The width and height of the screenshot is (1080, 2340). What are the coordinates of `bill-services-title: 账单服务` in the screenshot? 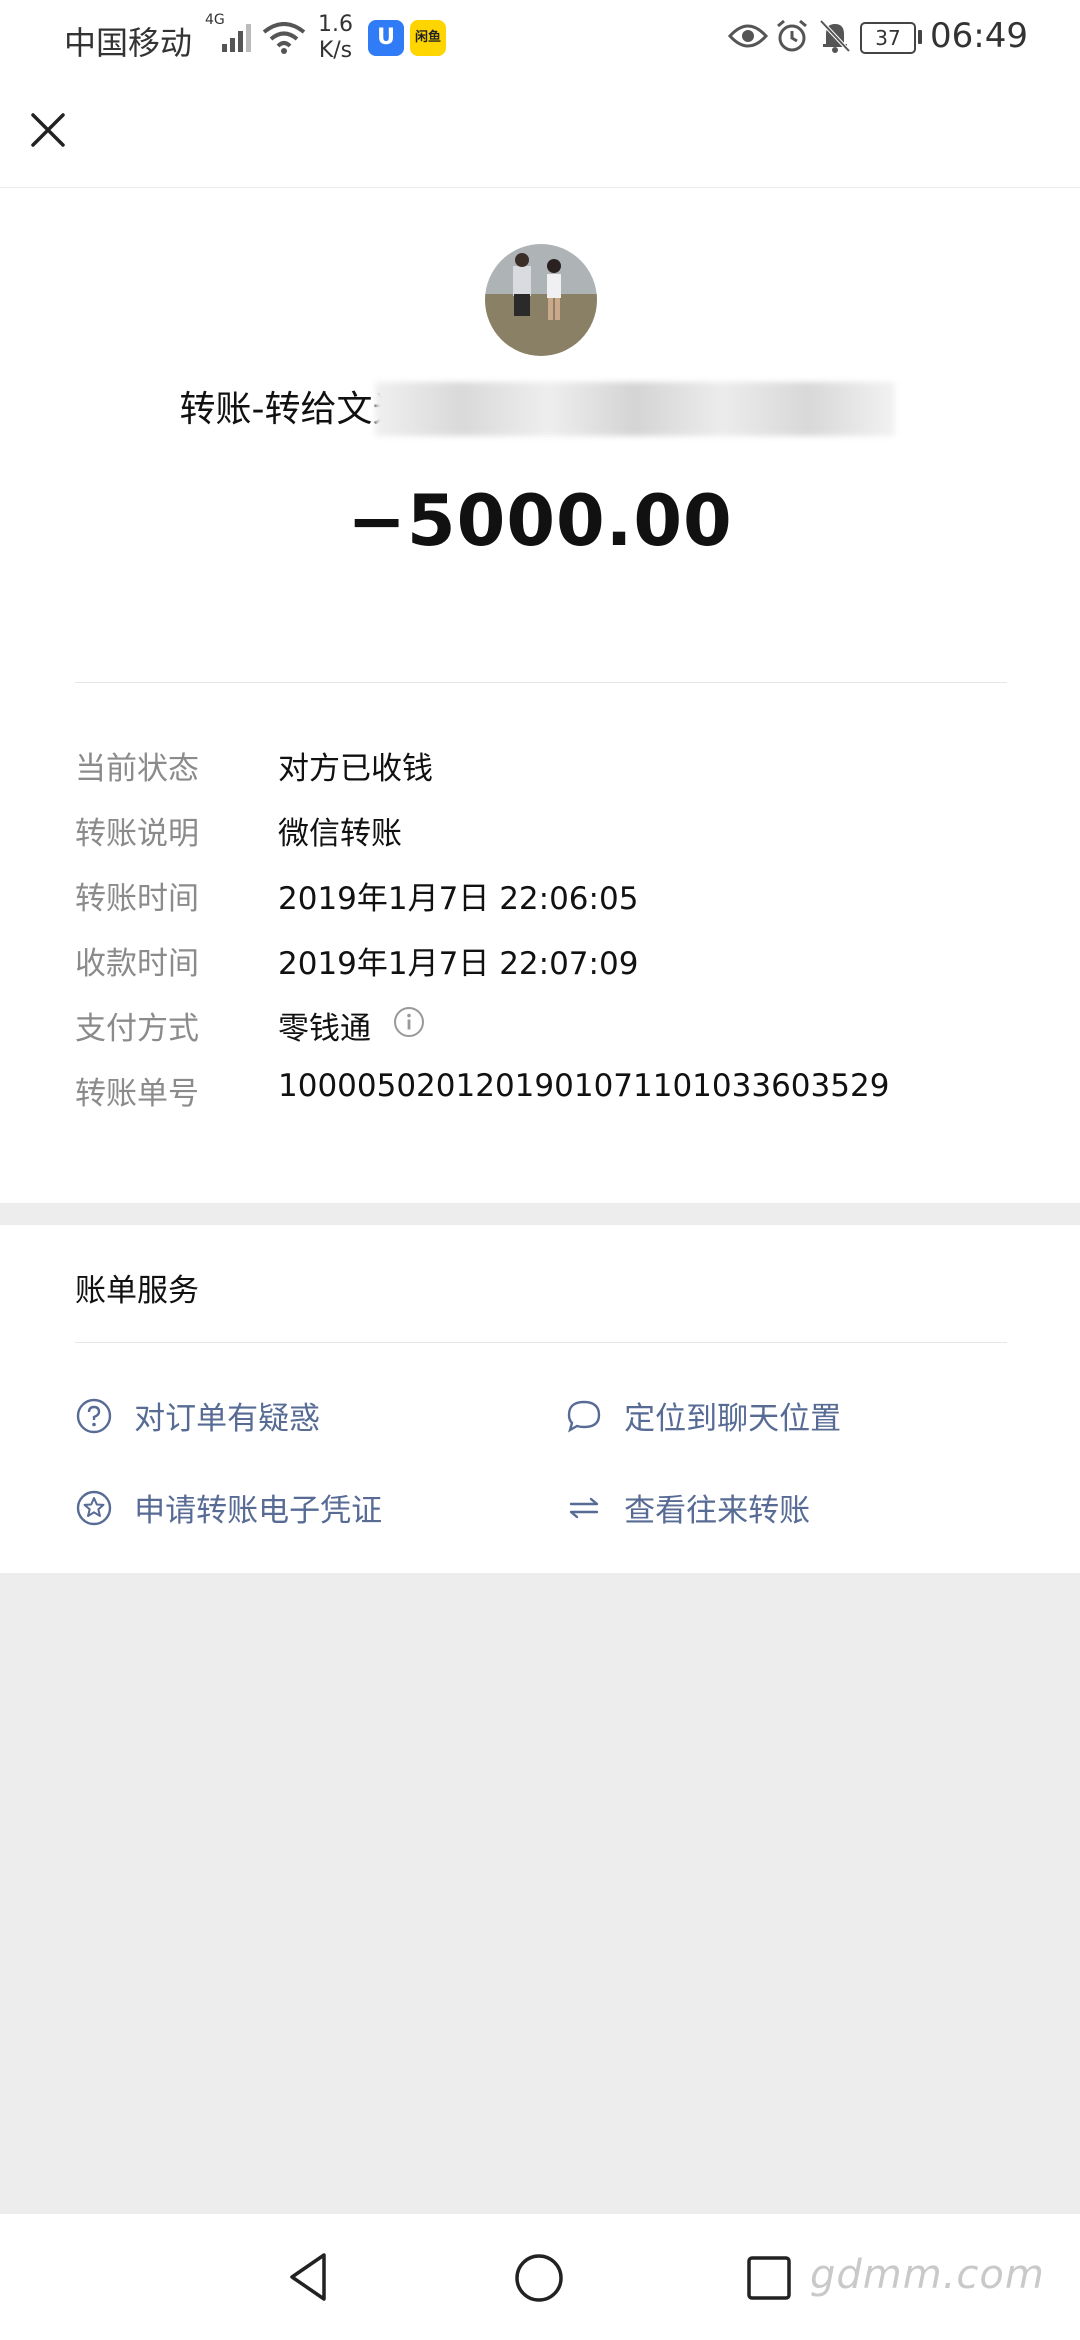 It's located at (137, 1291).